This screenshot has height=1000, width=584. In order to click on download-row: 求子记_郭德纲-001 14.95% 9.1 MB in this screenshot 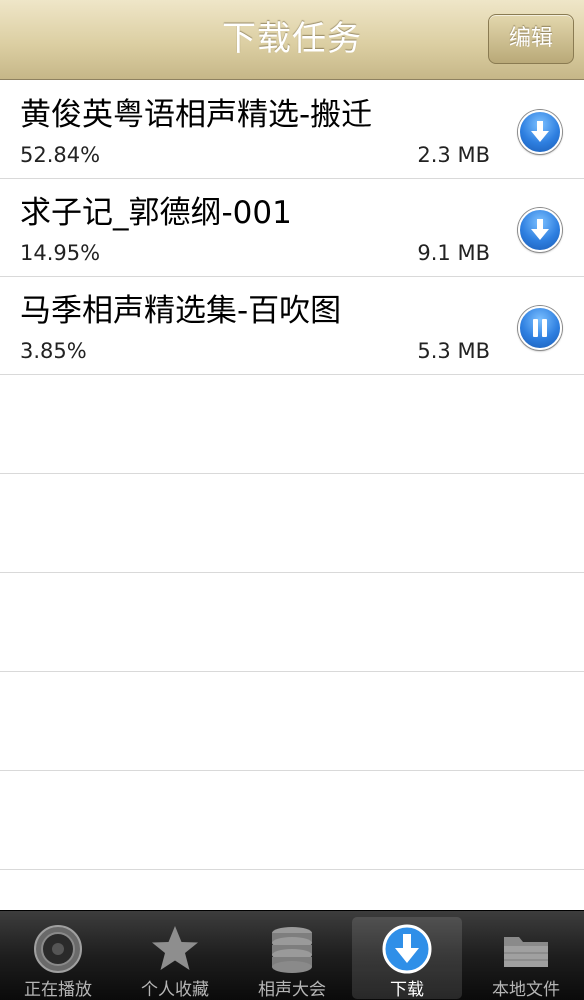, I will do `click(292, 228)`.